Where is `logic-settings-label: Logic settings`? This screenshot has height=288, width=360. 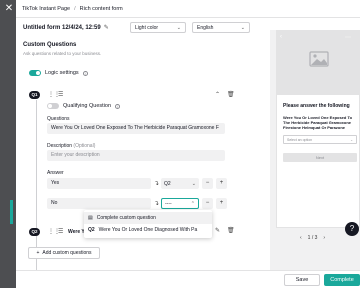
logic-settings-label: Logic settings is located at coordinates (62, 73).